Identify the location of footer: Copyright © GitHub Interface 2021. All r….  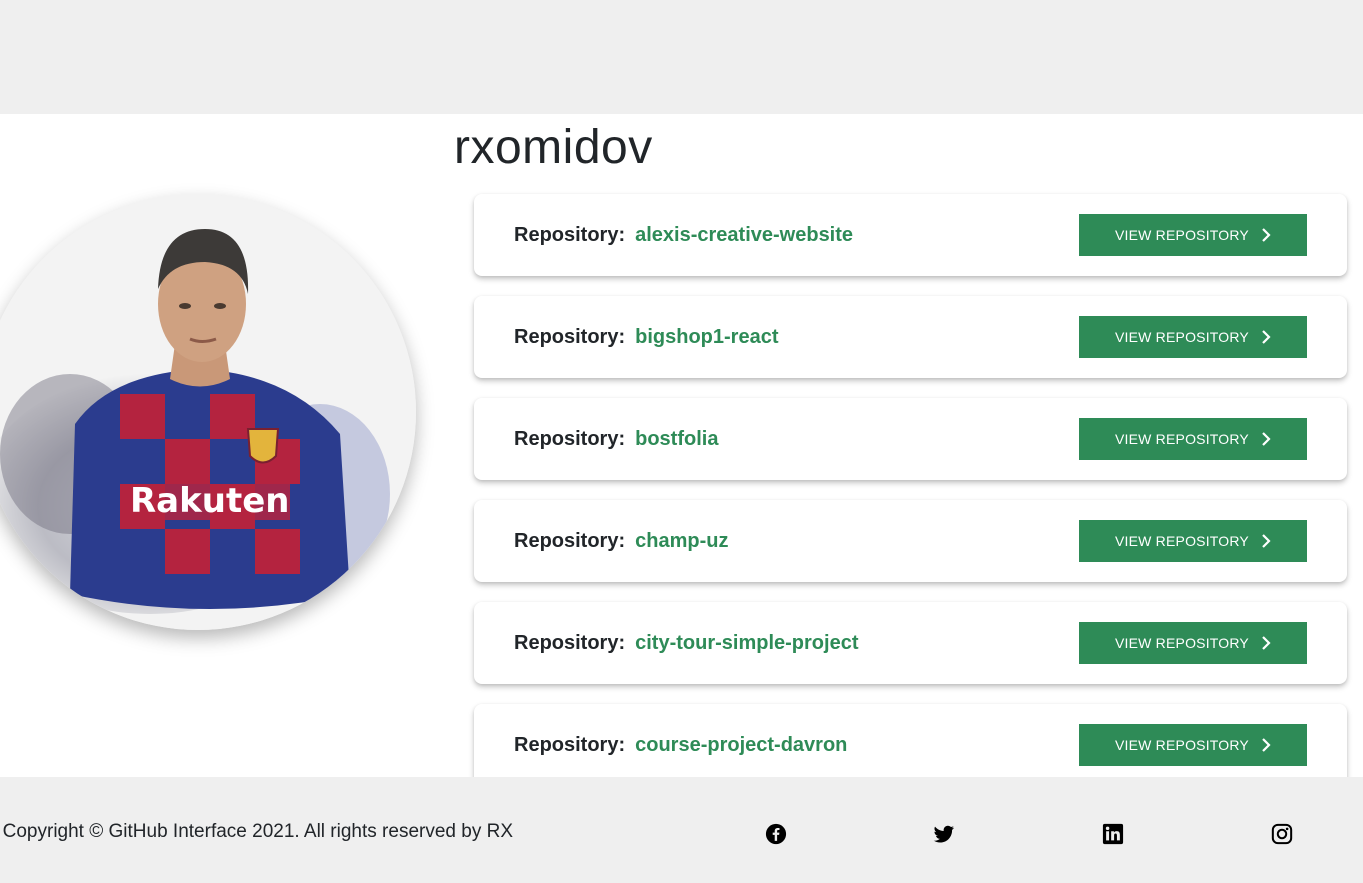
(681, 830).